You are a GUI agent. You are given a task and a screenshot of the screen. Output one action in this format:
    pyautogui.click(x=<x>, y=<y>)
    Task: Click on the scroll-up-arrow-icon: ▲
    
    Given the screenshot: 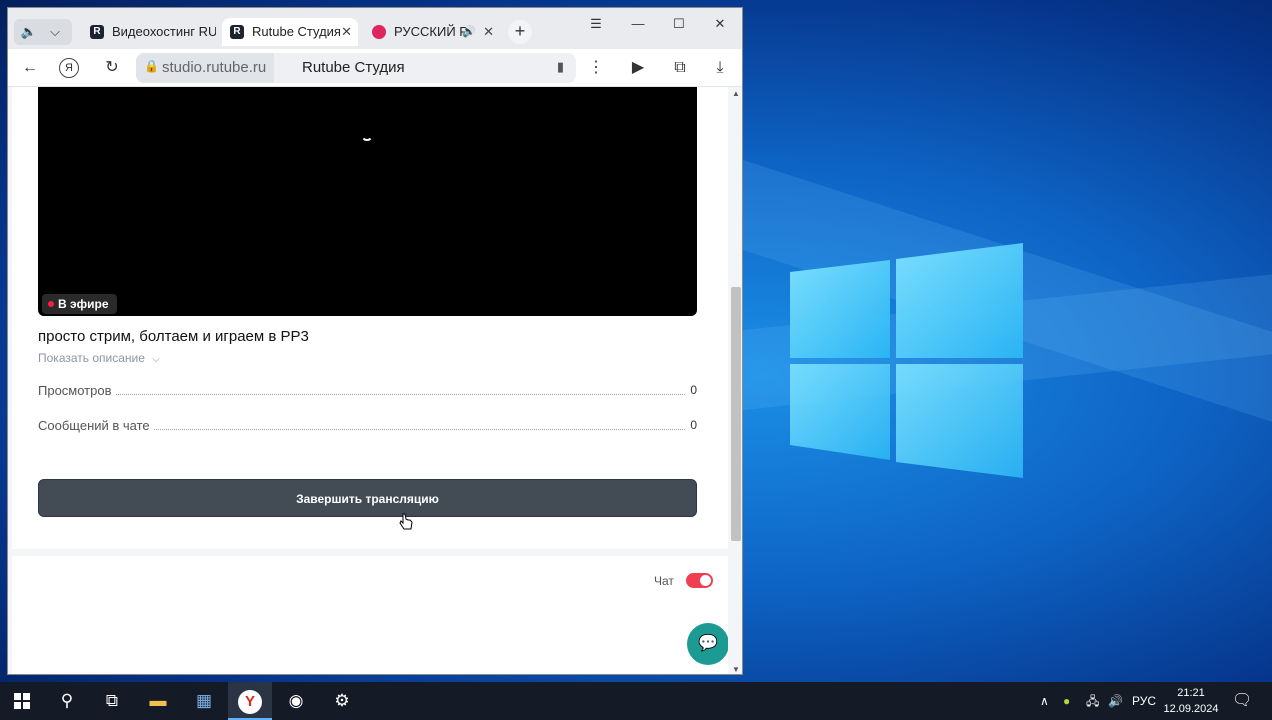 What is the action you would take?
    pyautogui.click(x=736, y=93)
    